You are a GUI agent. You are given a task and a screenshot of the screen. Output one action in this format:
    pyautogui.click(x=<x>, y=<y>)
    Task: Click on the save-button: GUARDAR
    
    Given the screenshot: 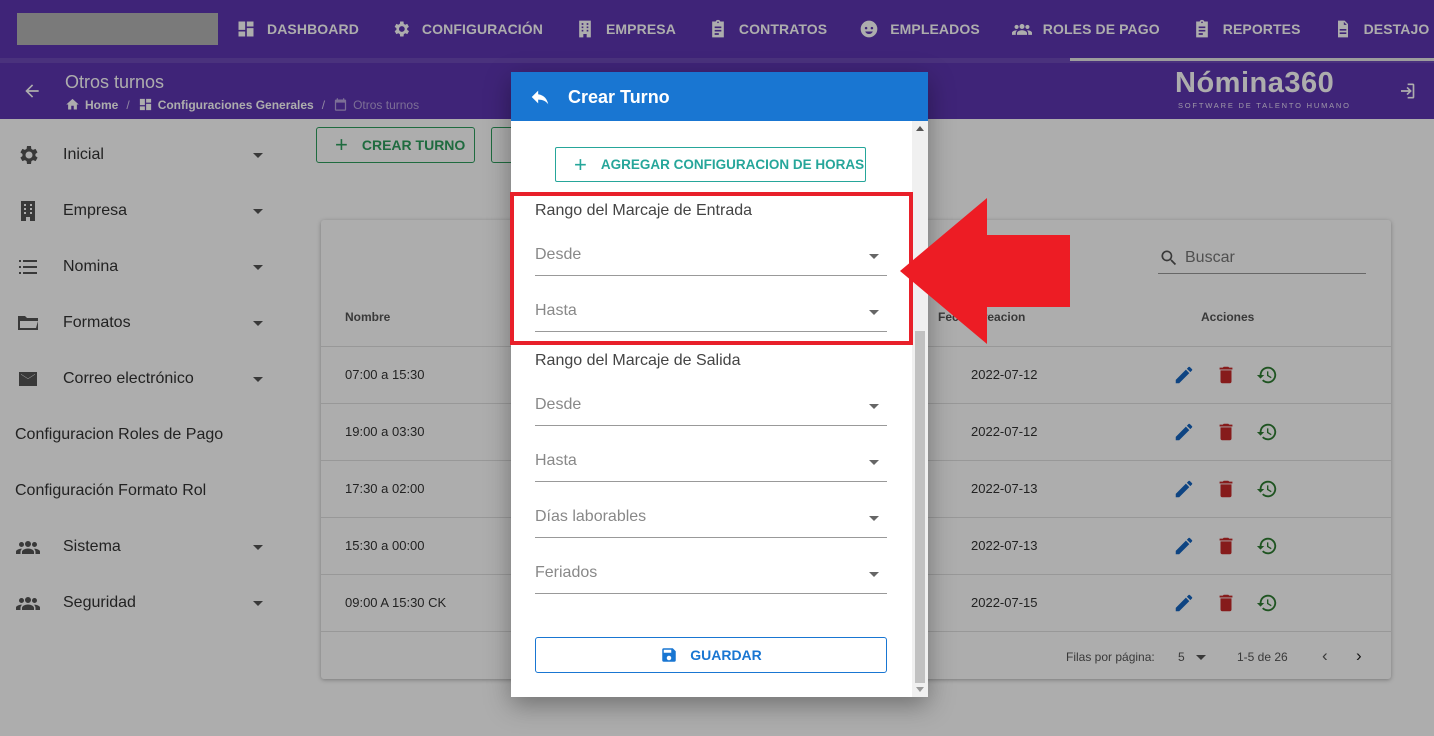 What is the action you would take?
    pyautogui.click(x=711, y=655)
    